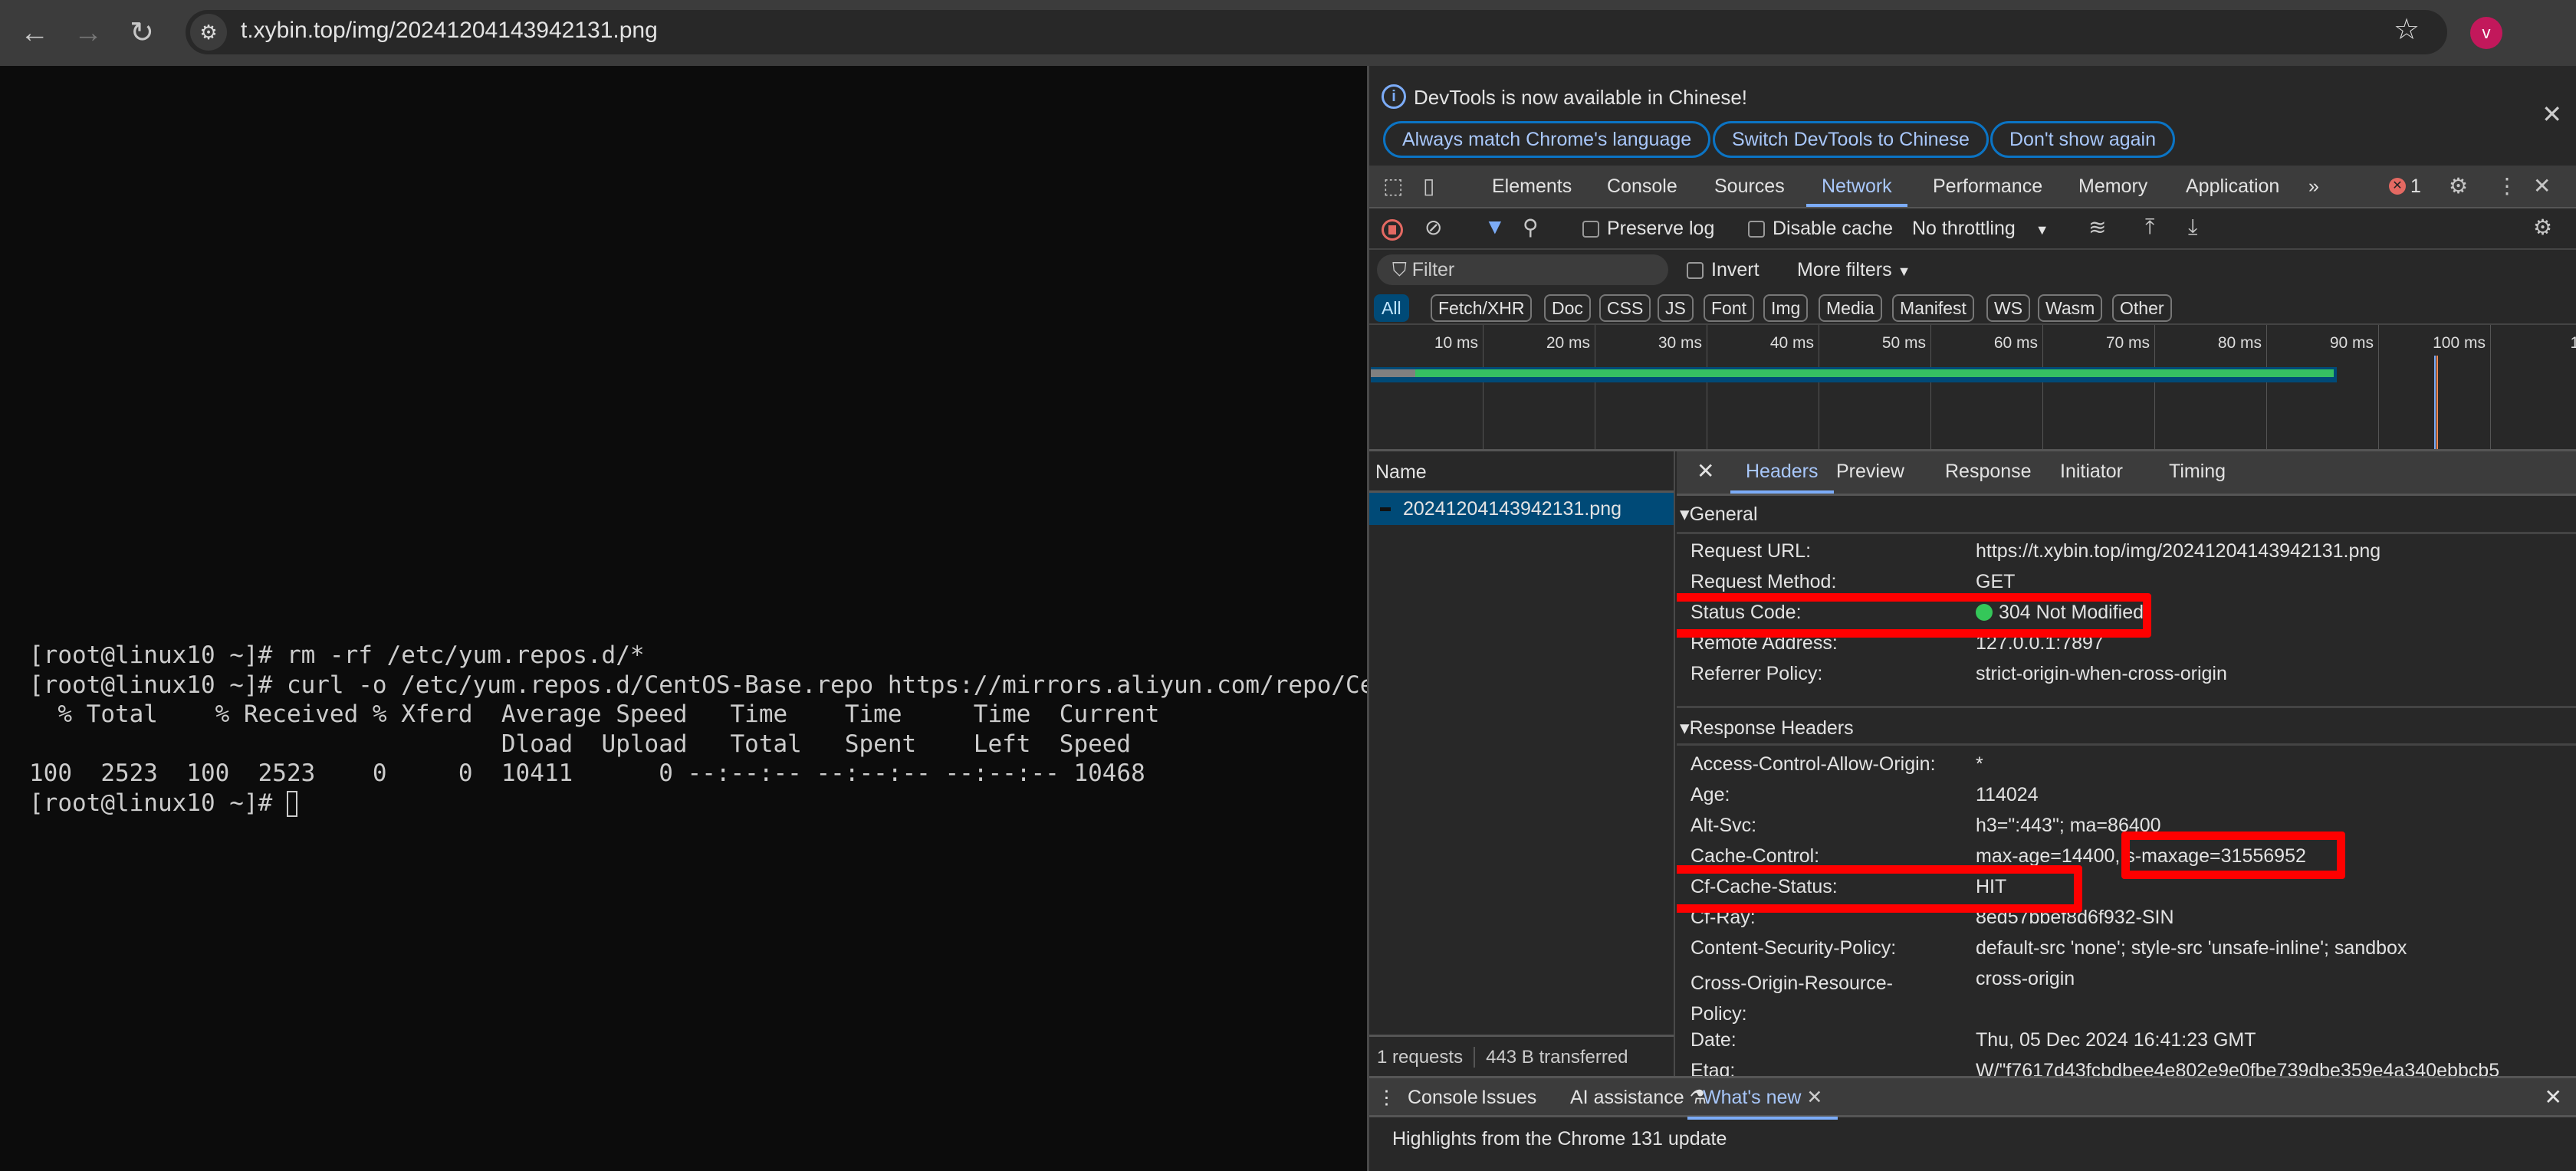 This screenshot has height=1171, width=2576. I want to click on header-value: cross-origin, so click(2026, 979).